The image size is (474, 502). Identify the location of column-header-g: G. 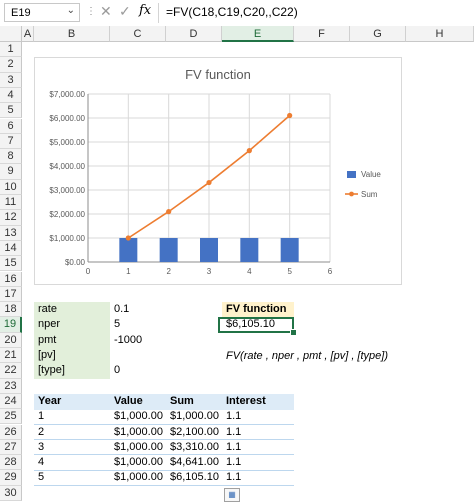
(378, 34).